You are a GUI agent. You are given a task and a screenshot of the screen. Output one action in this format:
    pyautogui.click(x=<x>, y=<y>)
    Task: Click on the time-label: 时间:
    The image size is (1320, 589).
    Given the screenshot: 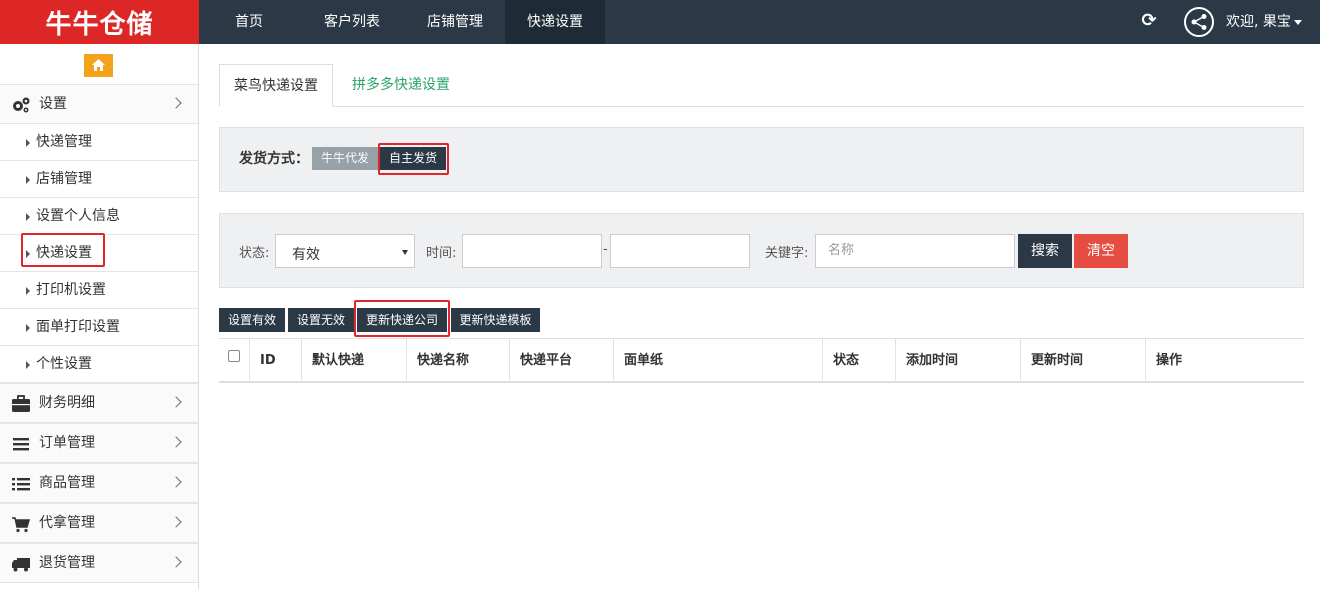 What is the action you would take?
    pyautogui.click(x=441, y=253)
    